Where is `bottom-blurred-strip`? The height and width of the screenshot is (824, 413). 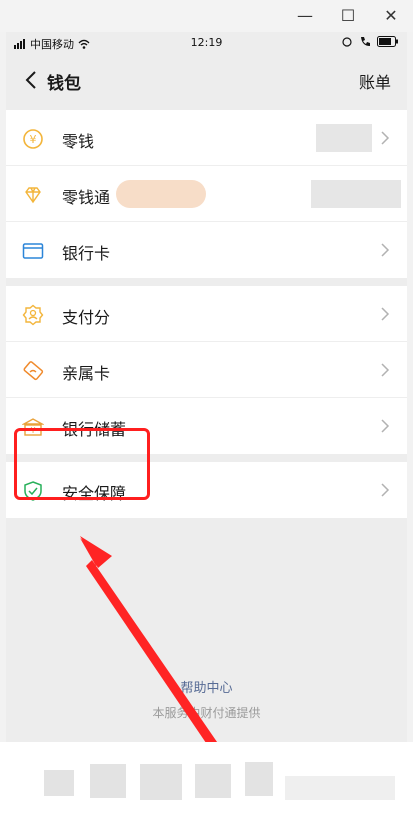
bottom-blurred-strip is located at coordinates (206, 783).